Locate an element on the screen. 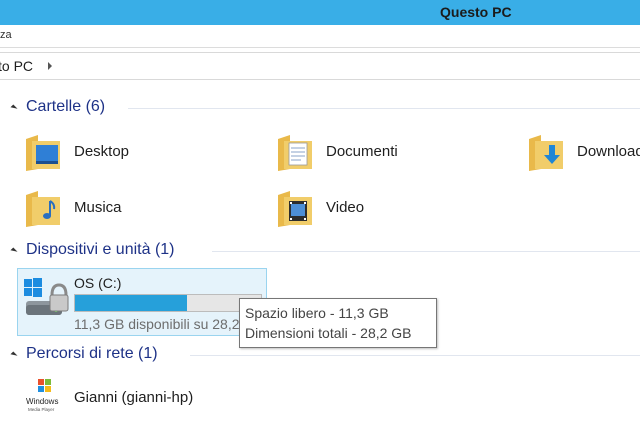 The width and height of the screenshot is (640, 430). window-title: Questo PC is located at coordinates (476, 12).